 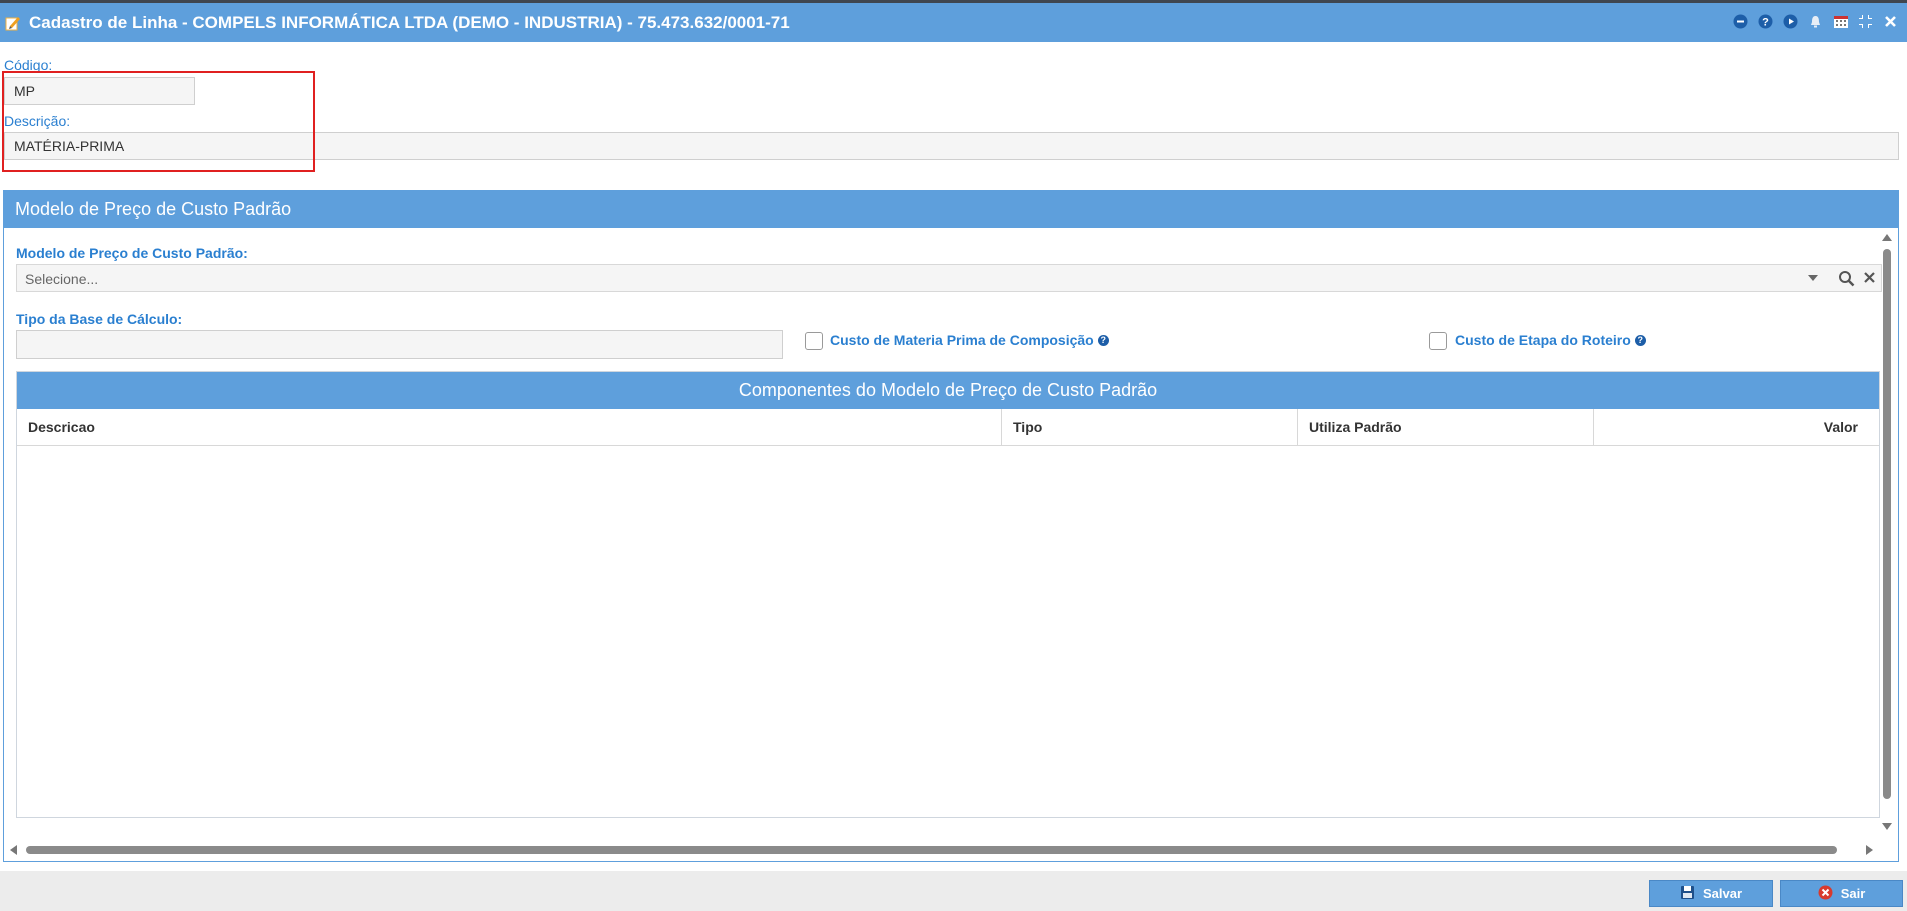 I want to click on save-button: Salvar, so click(x=1711, y=893).